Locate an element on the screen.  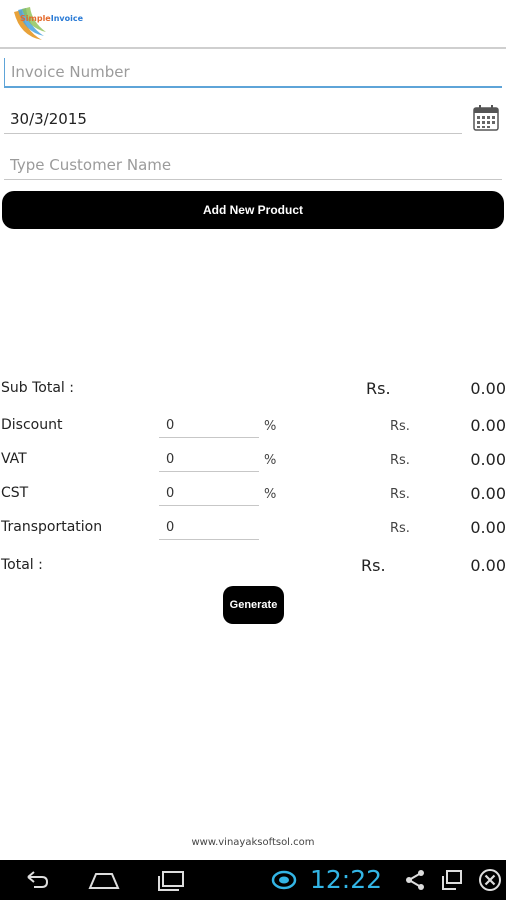
vat-label: VAT is located at coordinates (14, 459).